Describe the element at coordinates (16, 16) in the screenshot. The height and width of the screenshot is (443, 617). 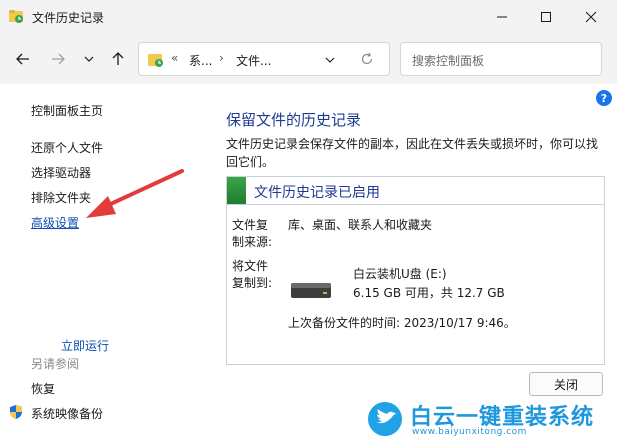
I see `file-history-icon` at that location.